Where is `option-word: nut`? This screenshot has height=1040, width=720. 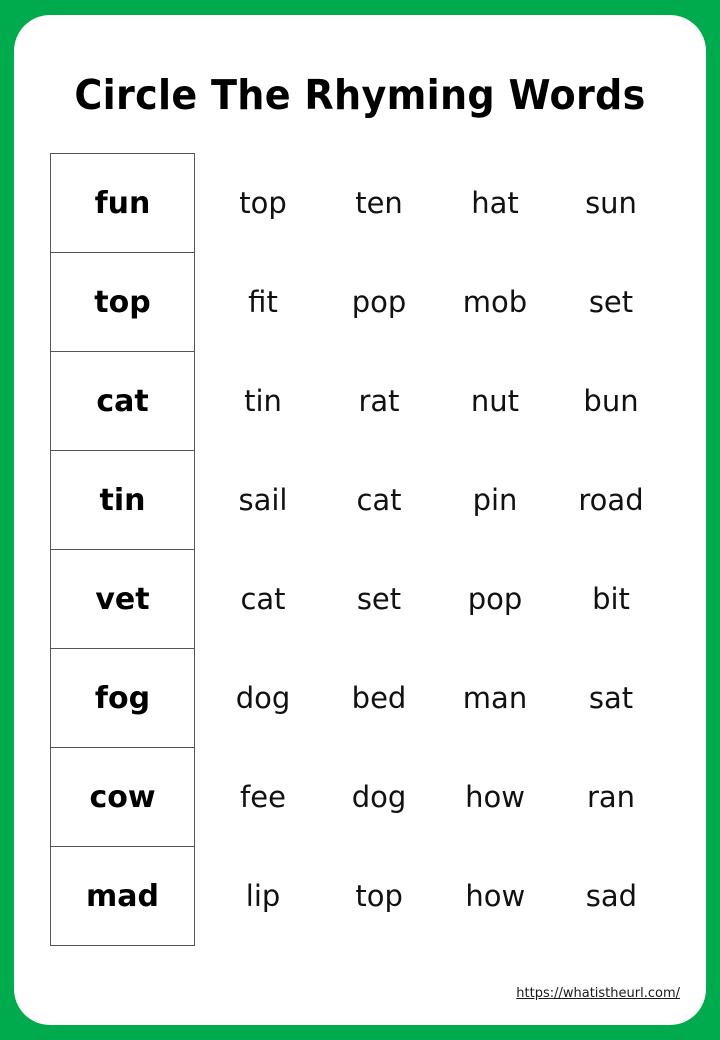 option-word: nut is located at coordinates (495, 401).